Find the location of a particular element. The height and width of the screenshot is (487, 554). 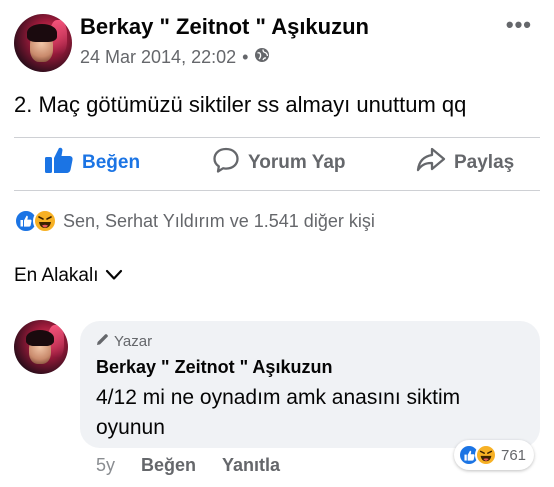

comment-reply-button: Yanıtla is located at coordinates (251, 465).